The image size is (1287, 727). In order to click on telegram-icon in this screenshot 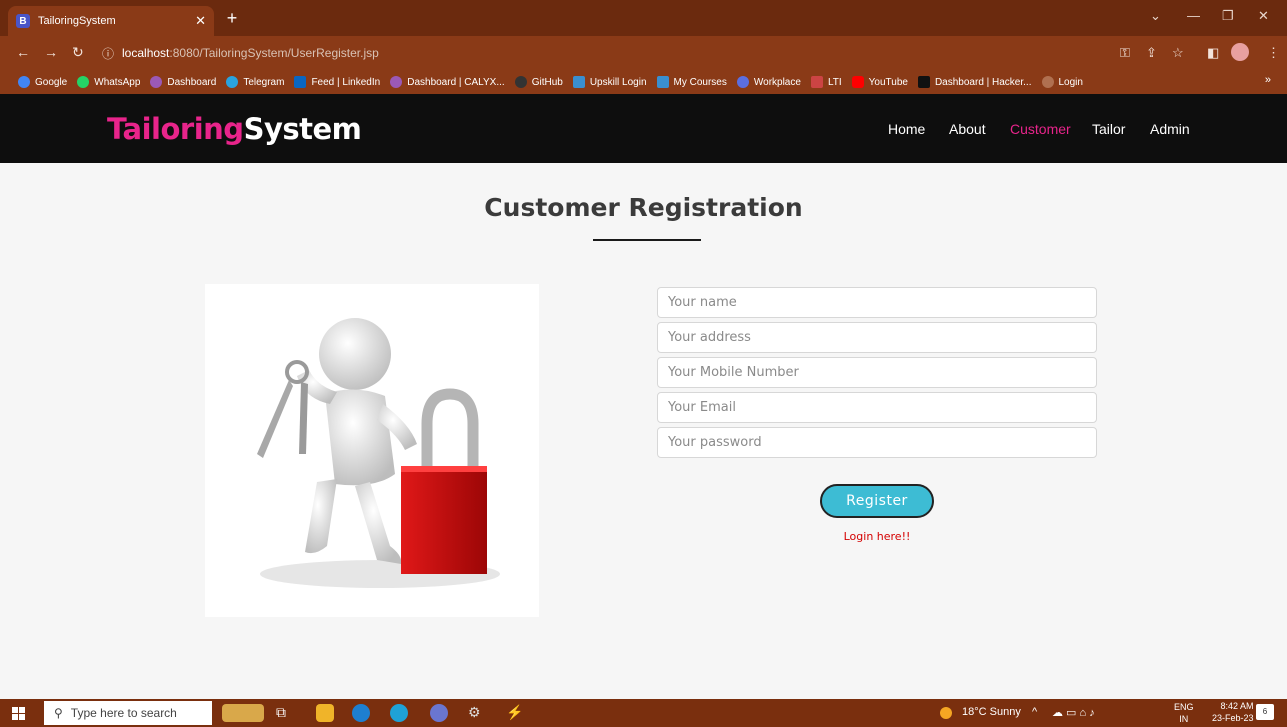, I will do `click(232, 82)`.